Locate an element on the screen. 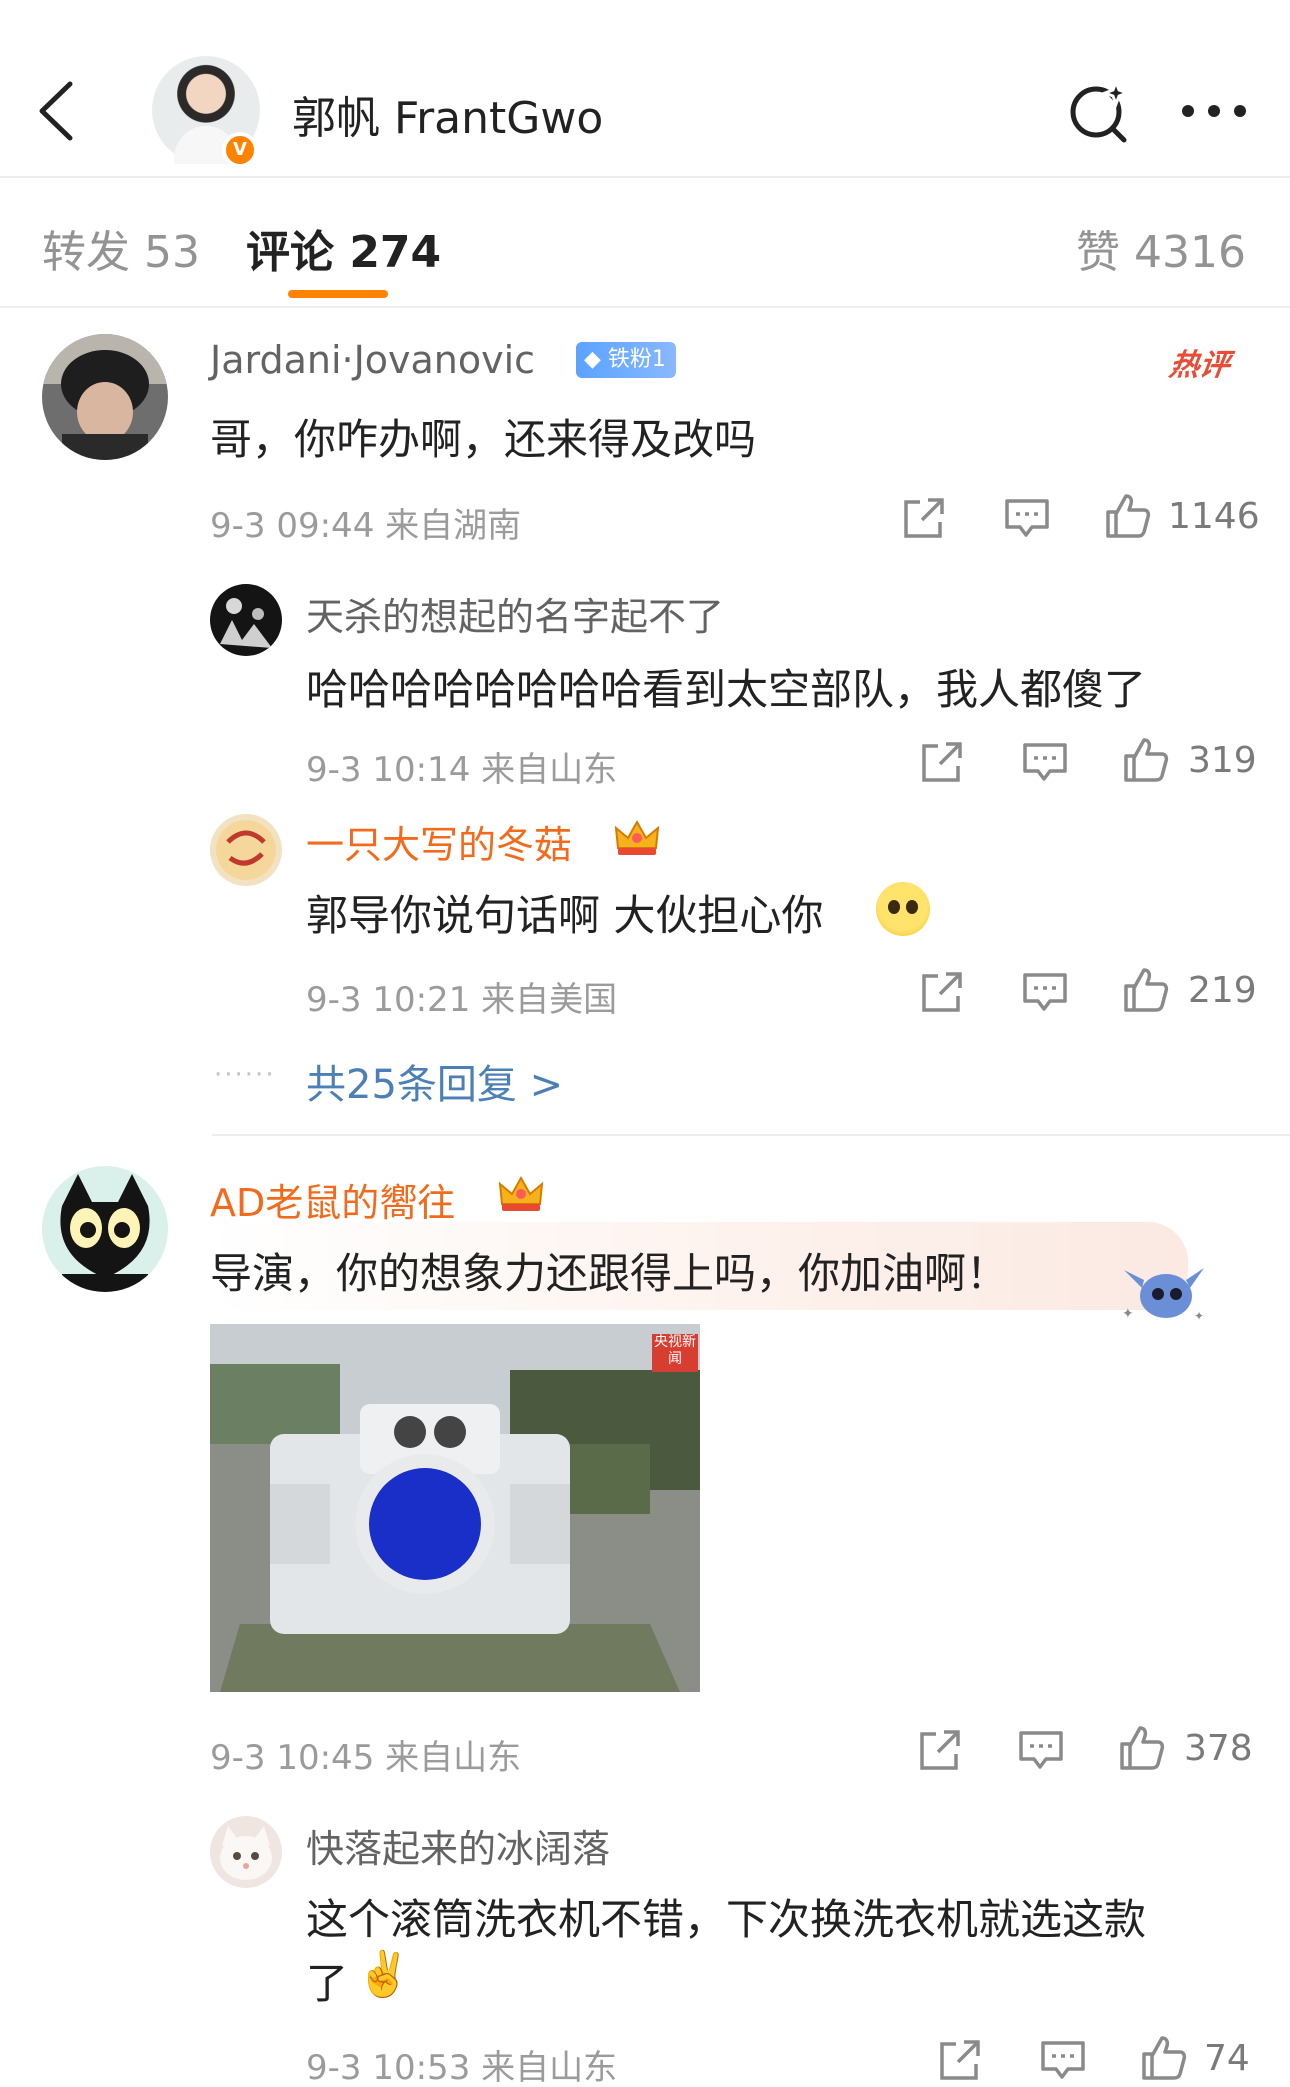 The height and width of the screenshot is (2087, 1290). tab-like: 赞 4316 is located at coordinates (1161, 248).